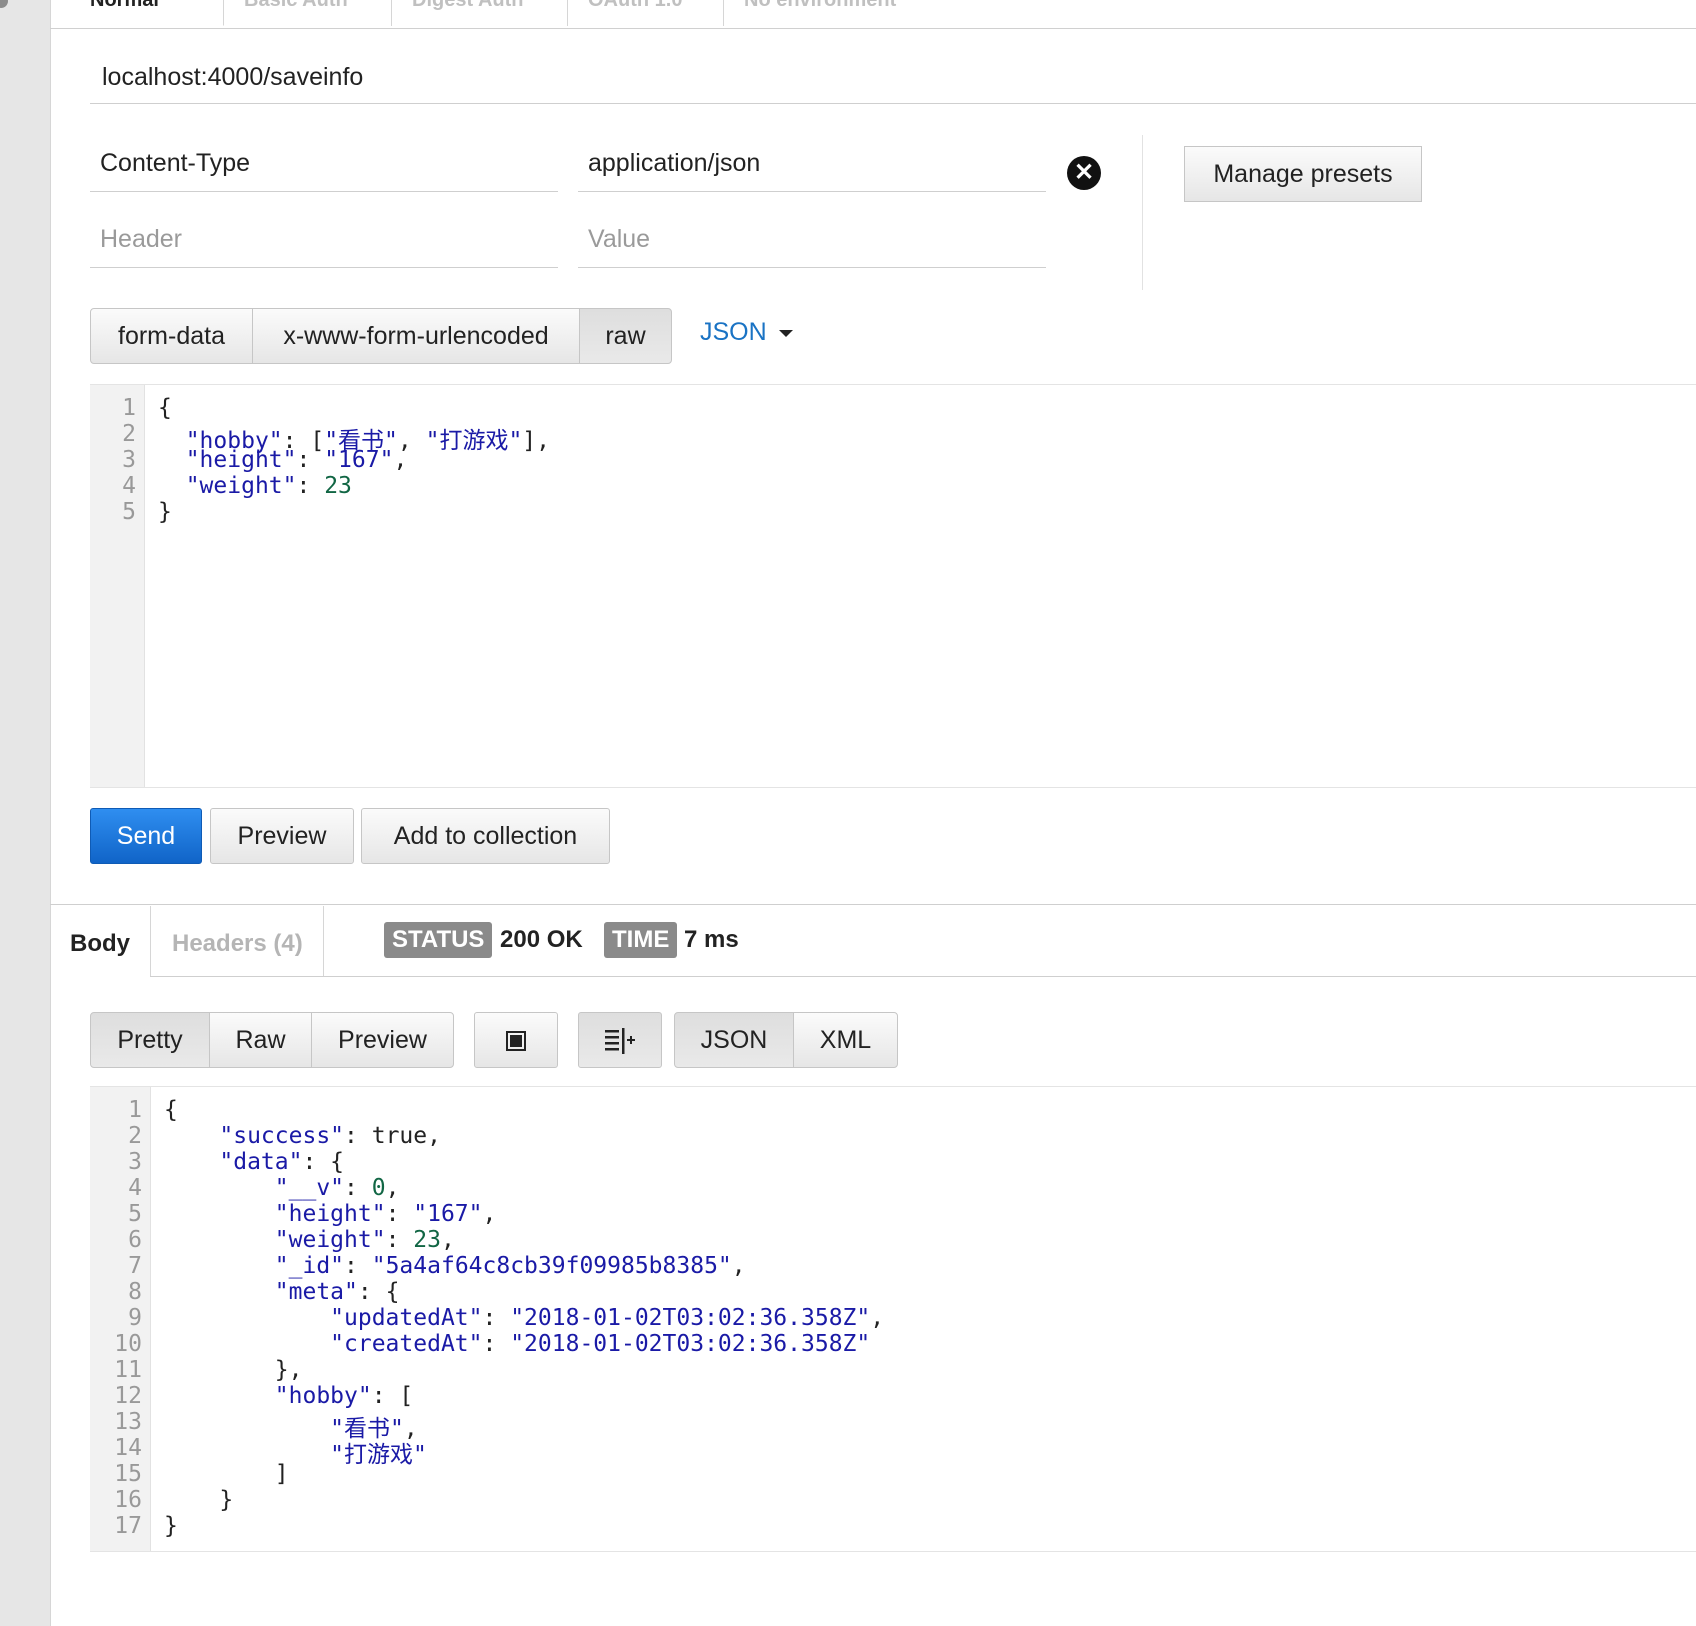  I want to click on remove-header-icon: ✕, so click(1084, 173).